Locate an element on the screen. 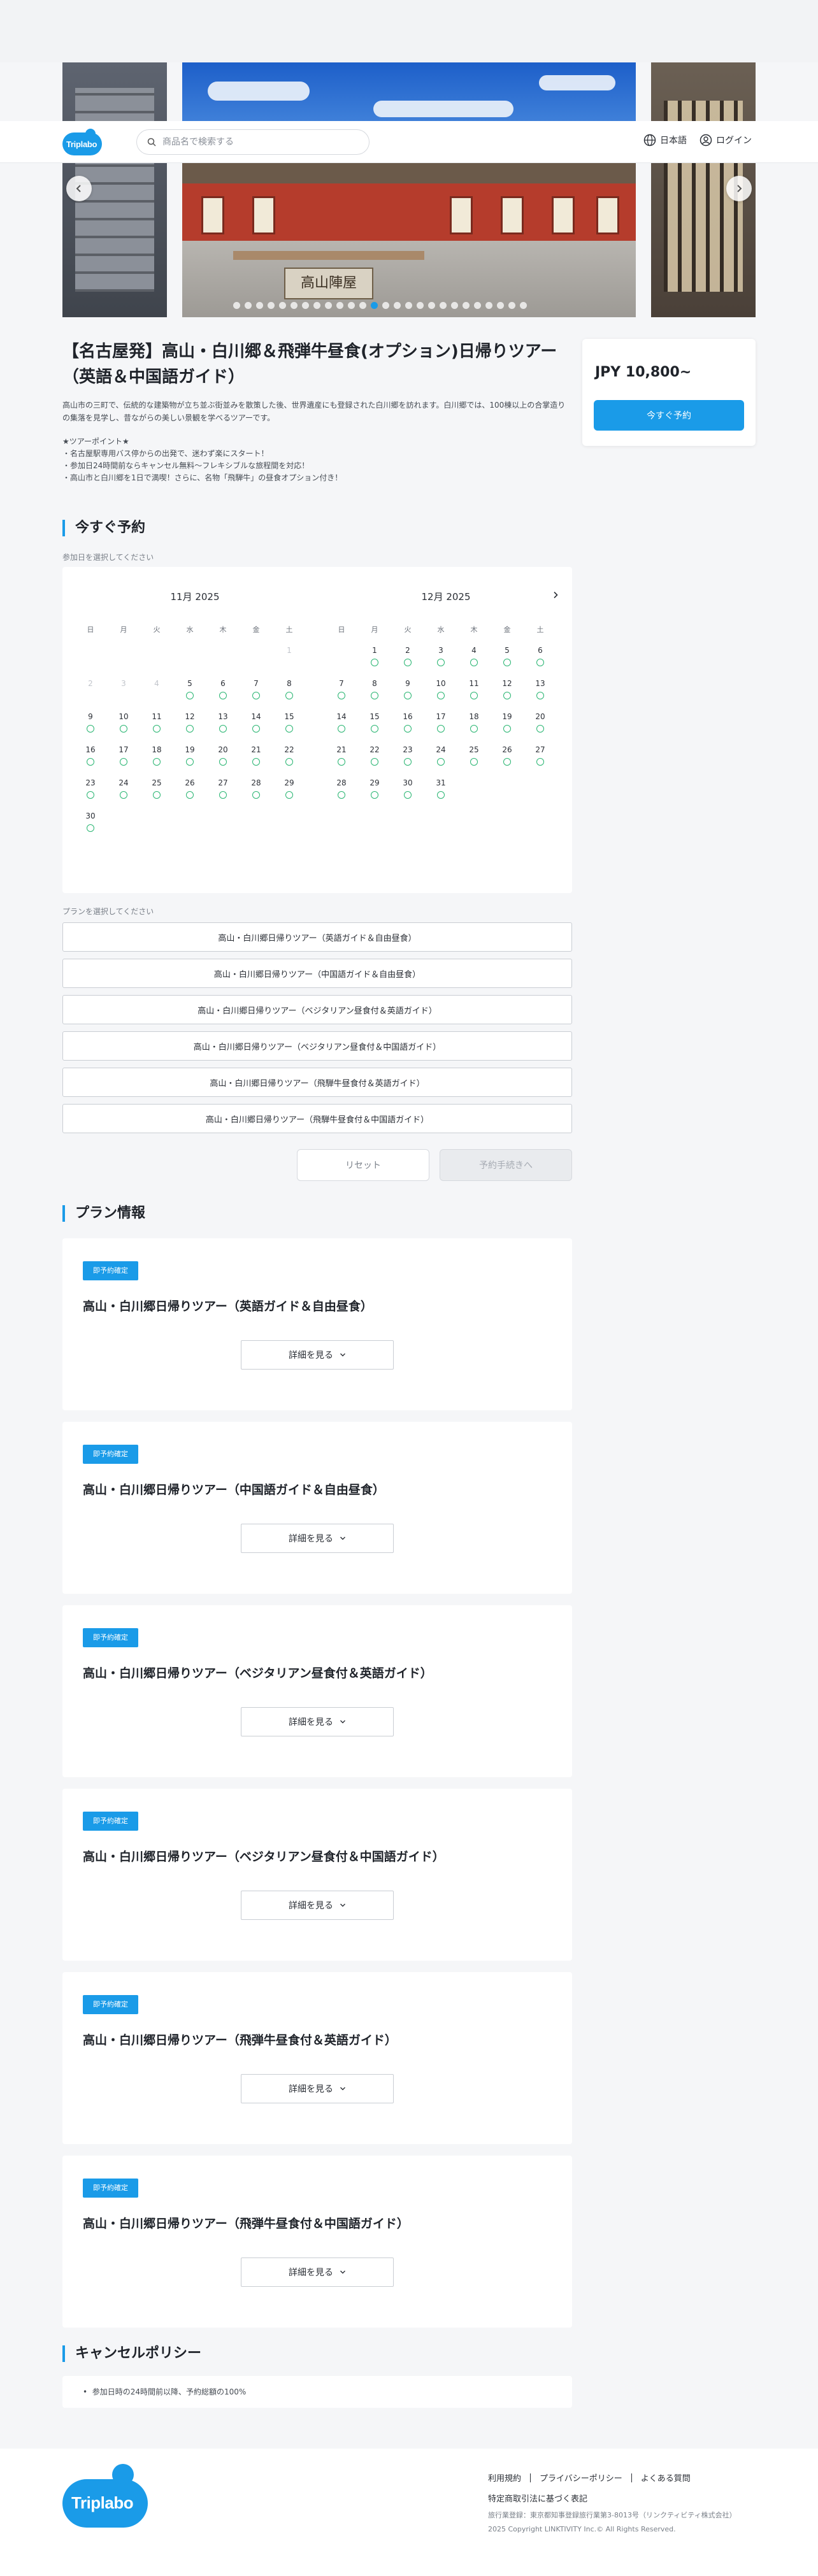 The width and height of the screenshot is (818, 2576). header-logo: Triplabo is located at coordinates (82, 142).